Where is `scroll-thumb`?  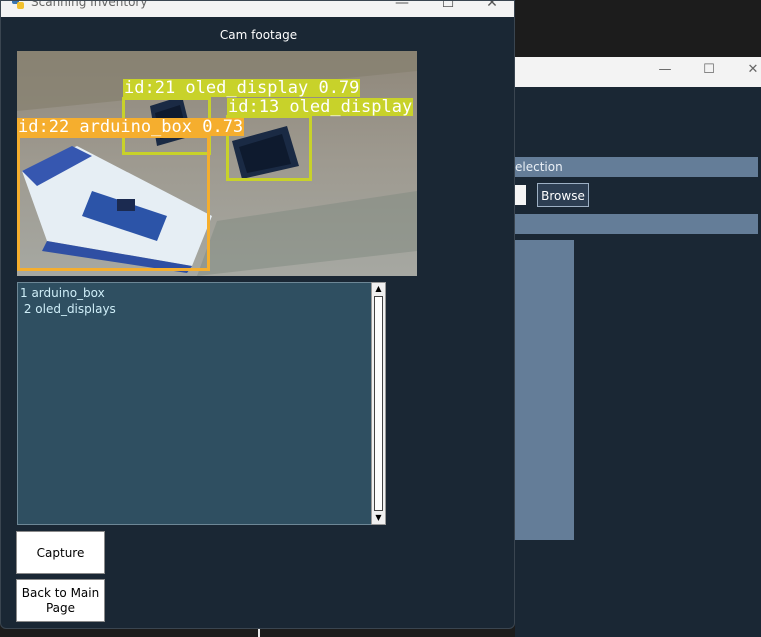
scroll-thumb is located at coordinates (378, 403).